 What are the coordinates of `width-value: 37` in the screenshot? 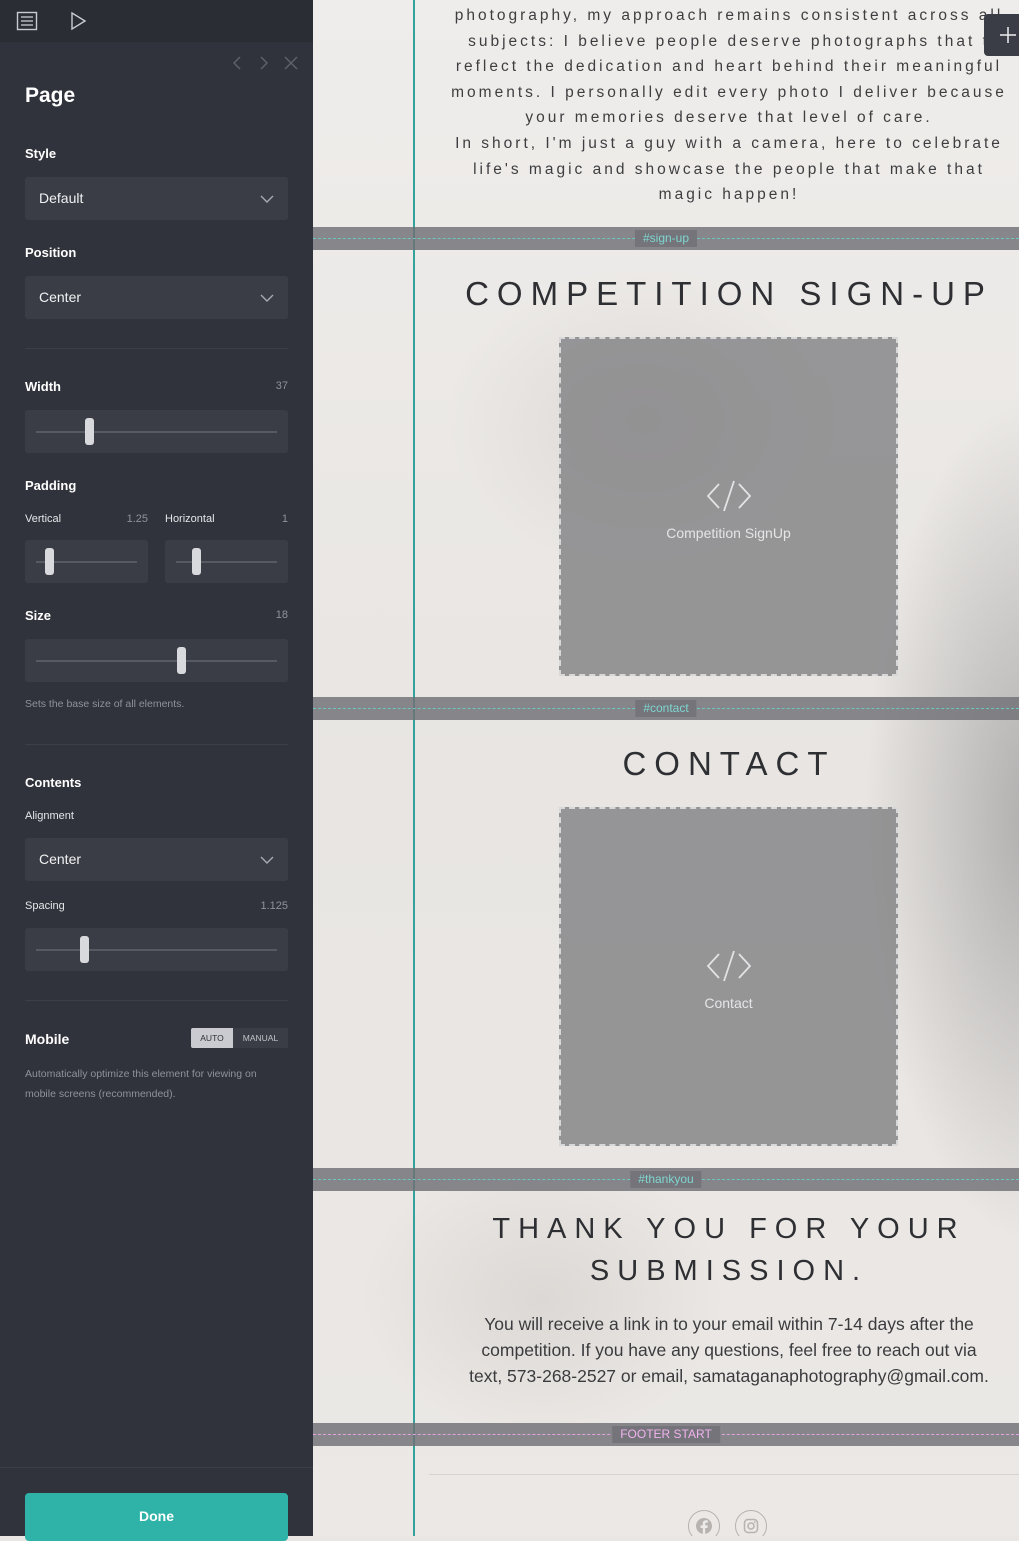 It's located at (281, 386).